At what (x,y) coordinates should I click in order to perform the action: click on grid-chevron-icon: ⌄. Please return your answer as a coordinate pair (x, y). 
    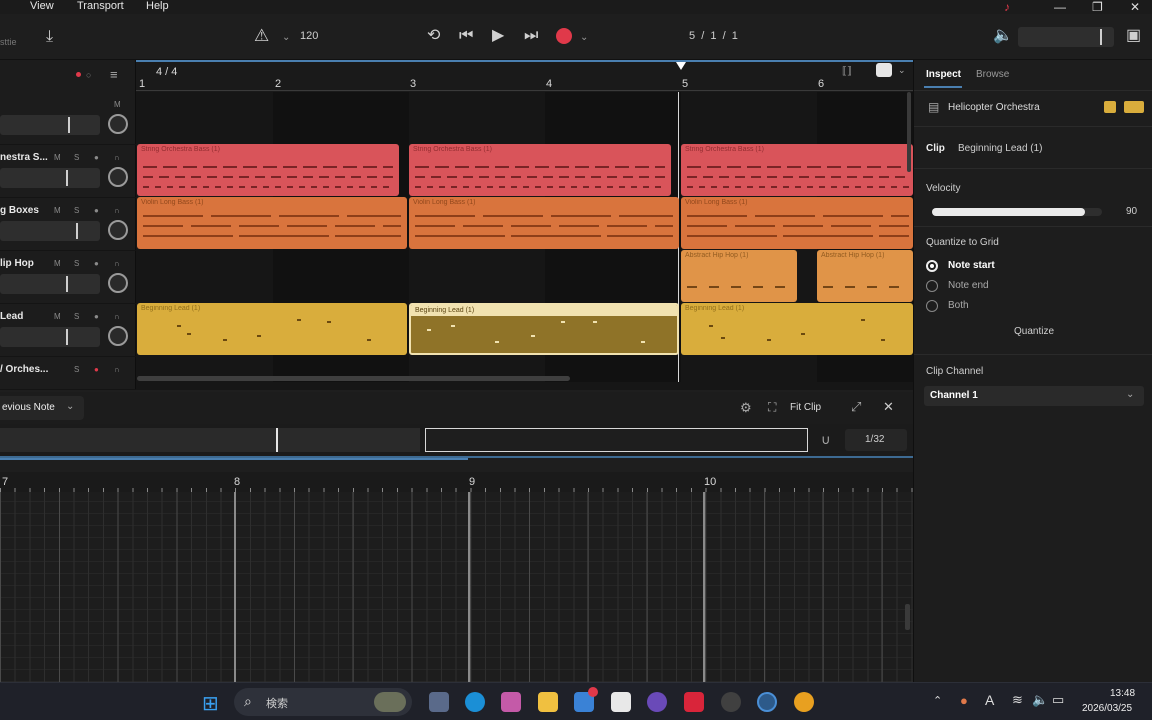
    Looking at the image, I should click on (902, 70).